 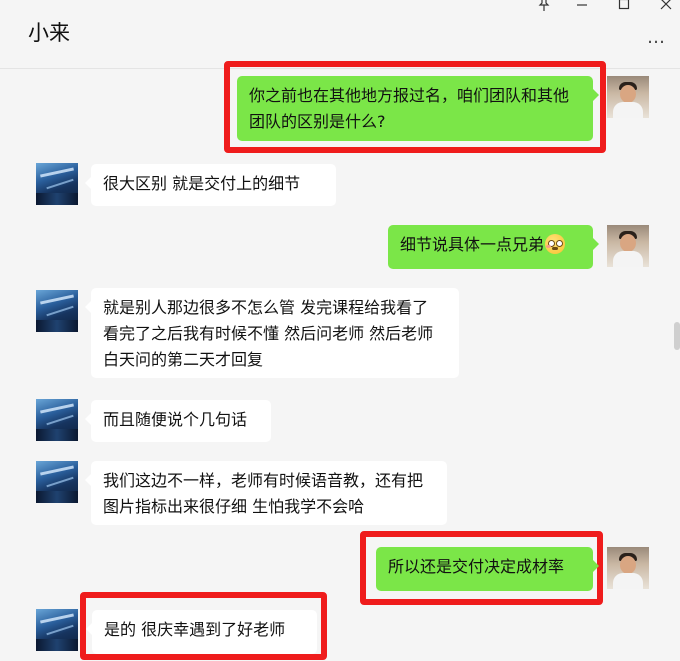 What do you see at coordinates (178, 421) in the screenshot?
I see `message-bubble-incoming: 而且随便说个几句话` at bounding box center [178, 421].